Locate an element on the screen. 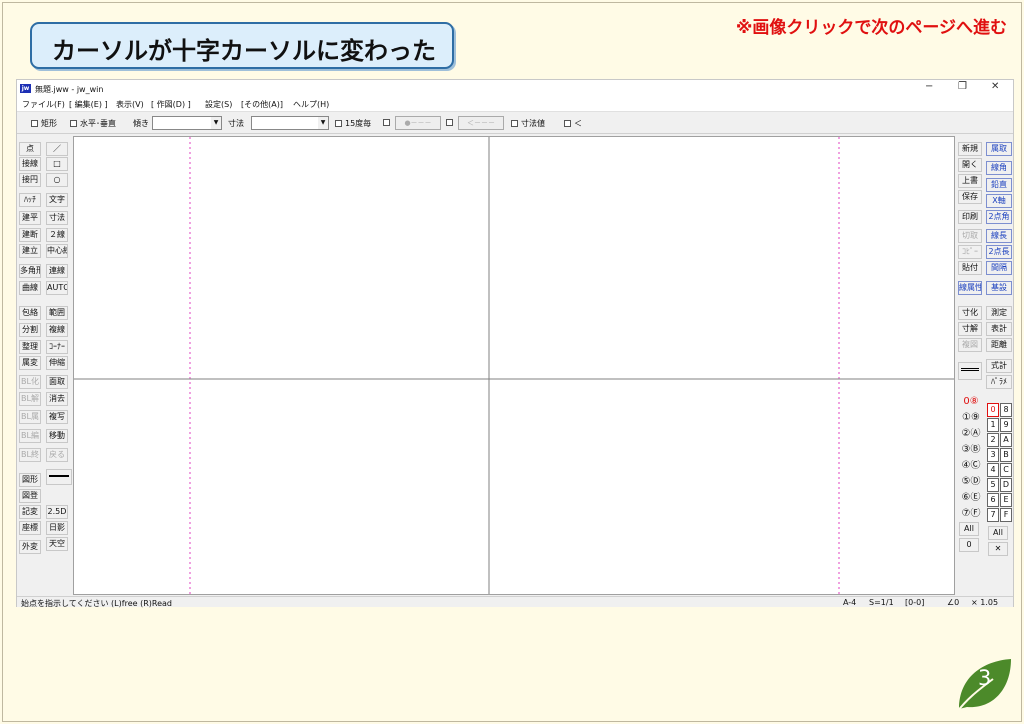 The height and width of the screenshot is (724, 1024). left-tool-22: 外変 is located at coordinates (30, 547).